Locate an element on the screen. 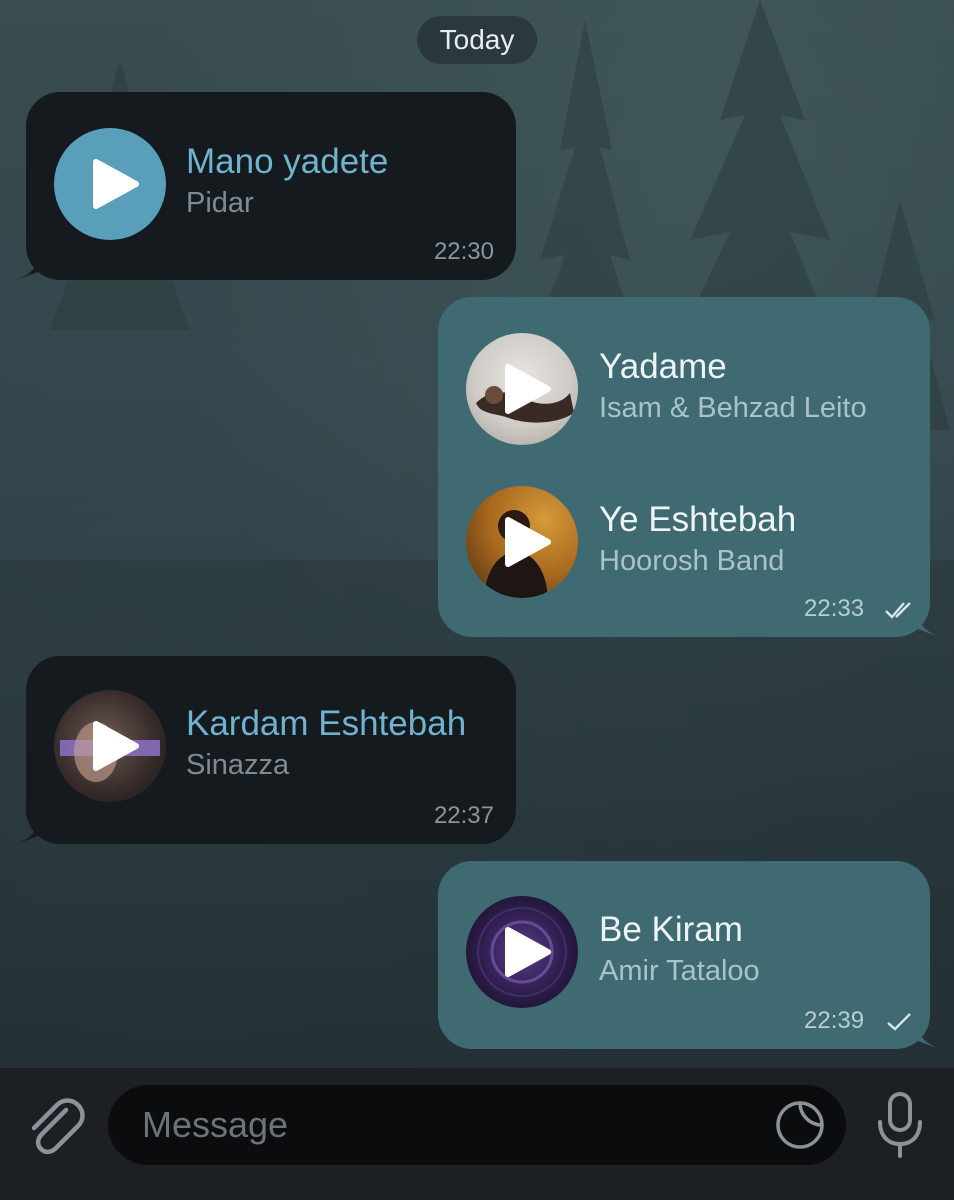 This screenshot has height=1200, width=954. audio-track: Ye Eshtebah Hoorosh Band is located at coordinates (684, 542).